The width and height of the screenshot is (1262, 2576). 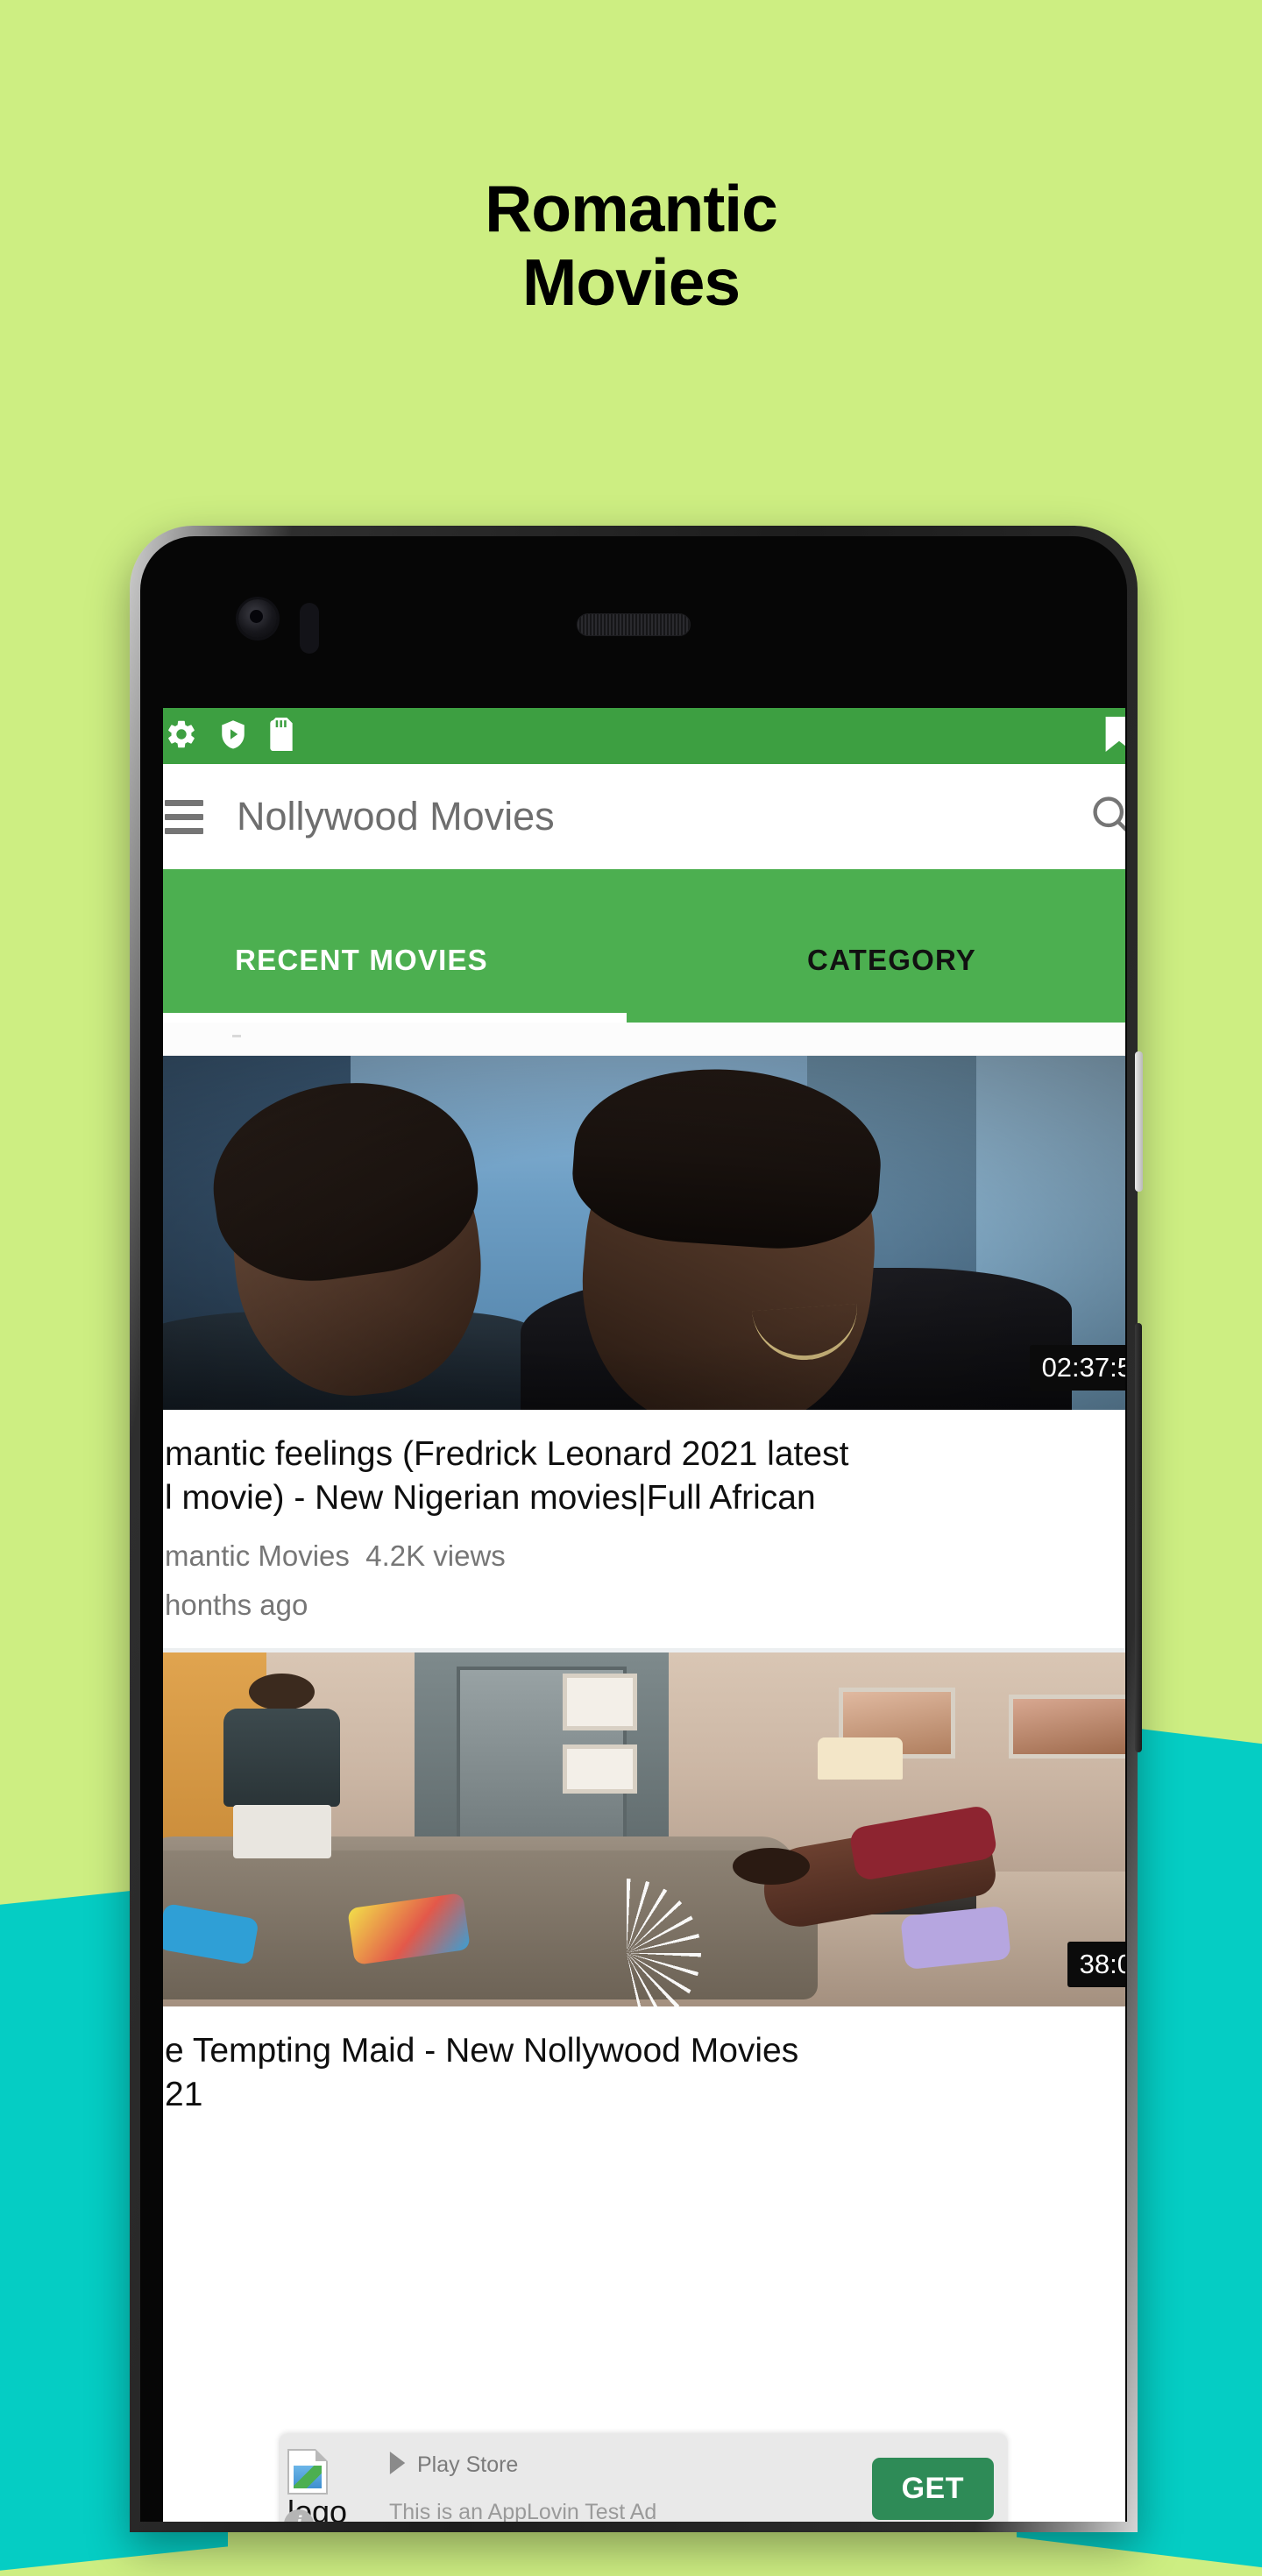 I want to click on video-title-line-2: 21, so click(x=184, y=2094).